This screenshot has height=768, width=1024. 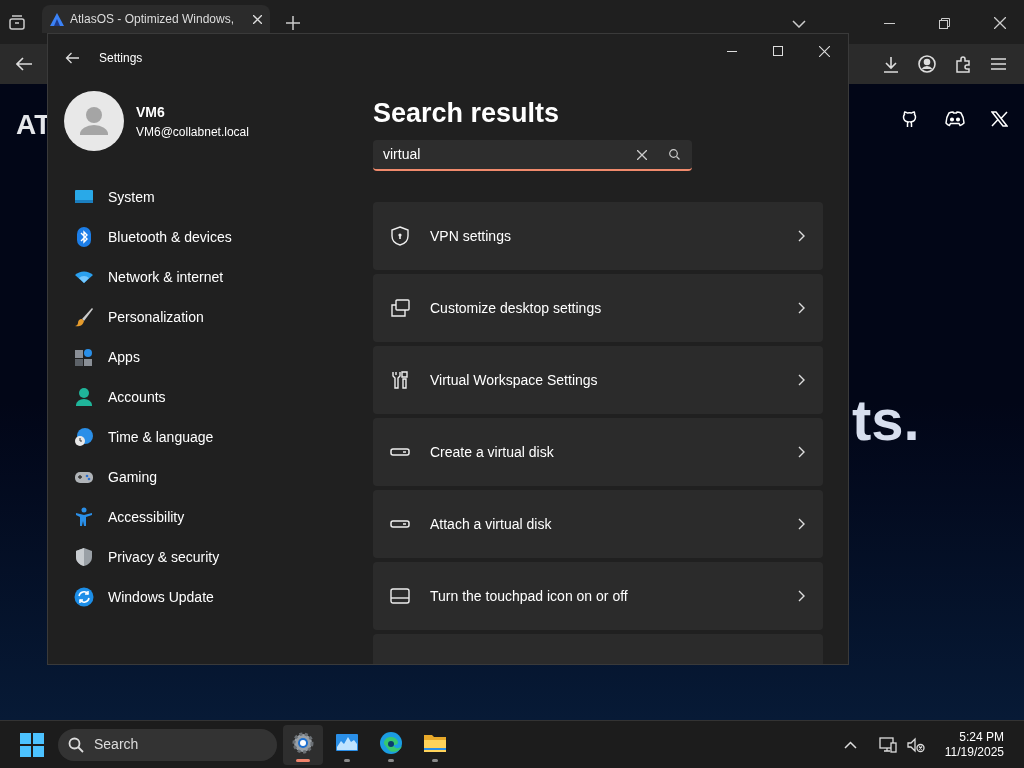 I want to click on sidebar-item: Accounts, so click(x=218, y=397).